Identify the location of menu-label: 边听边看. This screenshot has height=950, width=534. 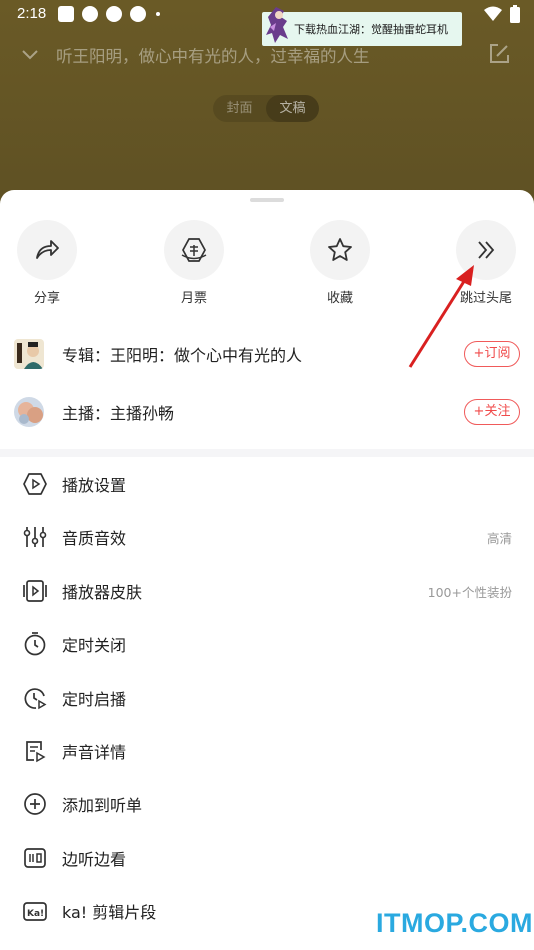
(94, 859).